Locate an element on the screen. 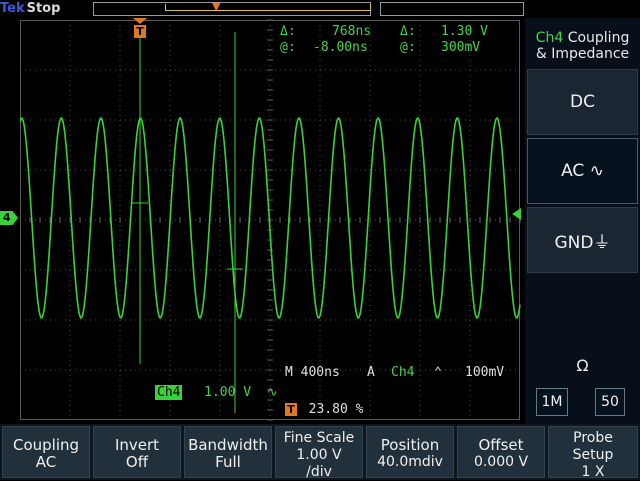 The width and height of the screenshot is (640, 481). probe-menu-label: Probe is located at coordinates (593, 438).